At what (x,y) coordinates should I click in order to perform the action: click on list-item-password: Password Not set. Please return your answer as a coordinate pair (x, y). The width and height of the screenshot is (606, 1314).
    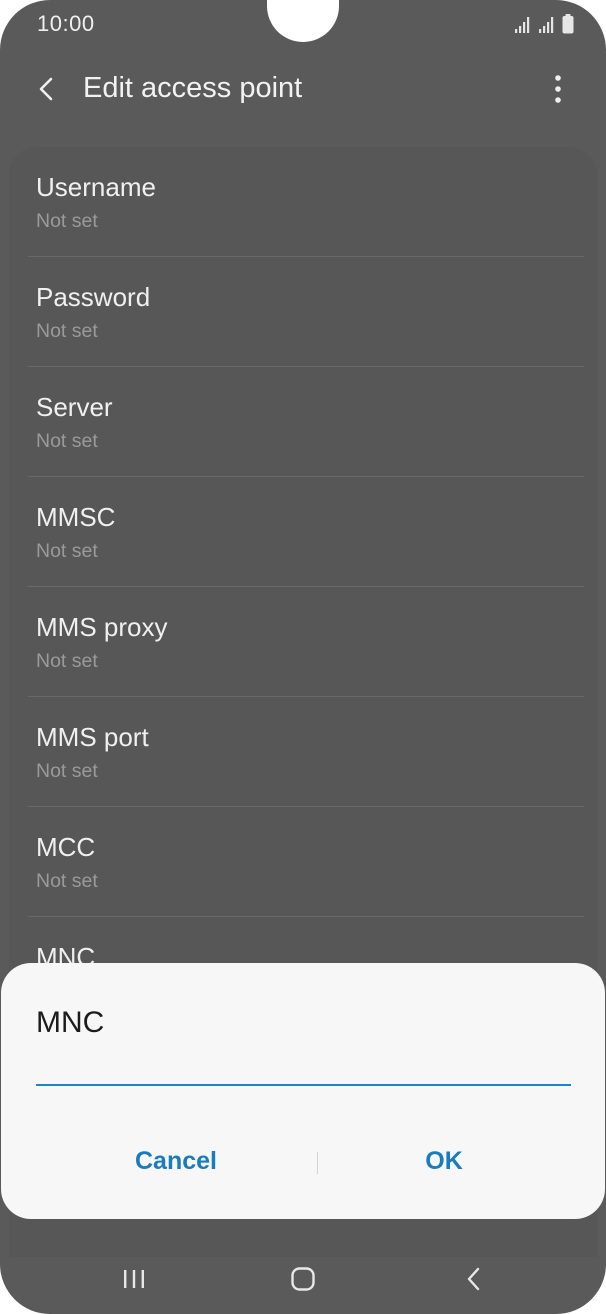
    Looking at the image, I should click on (306, 312).